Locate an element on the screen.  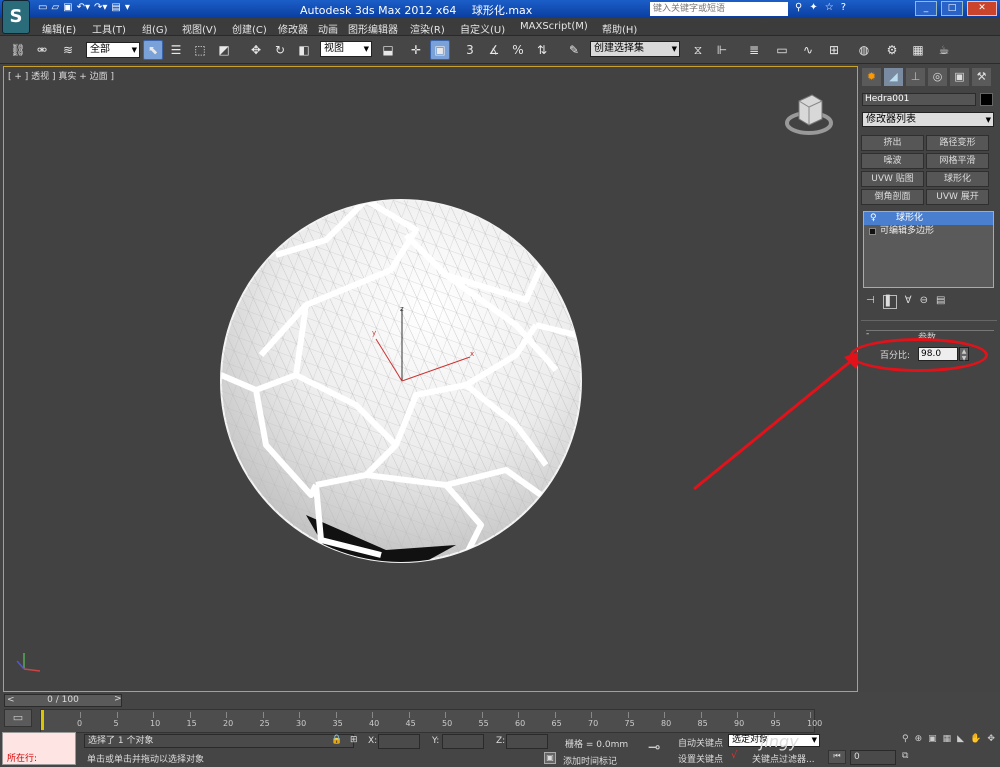
qat-dropdown-icon: ▾ is located at coordinates (127, 7).